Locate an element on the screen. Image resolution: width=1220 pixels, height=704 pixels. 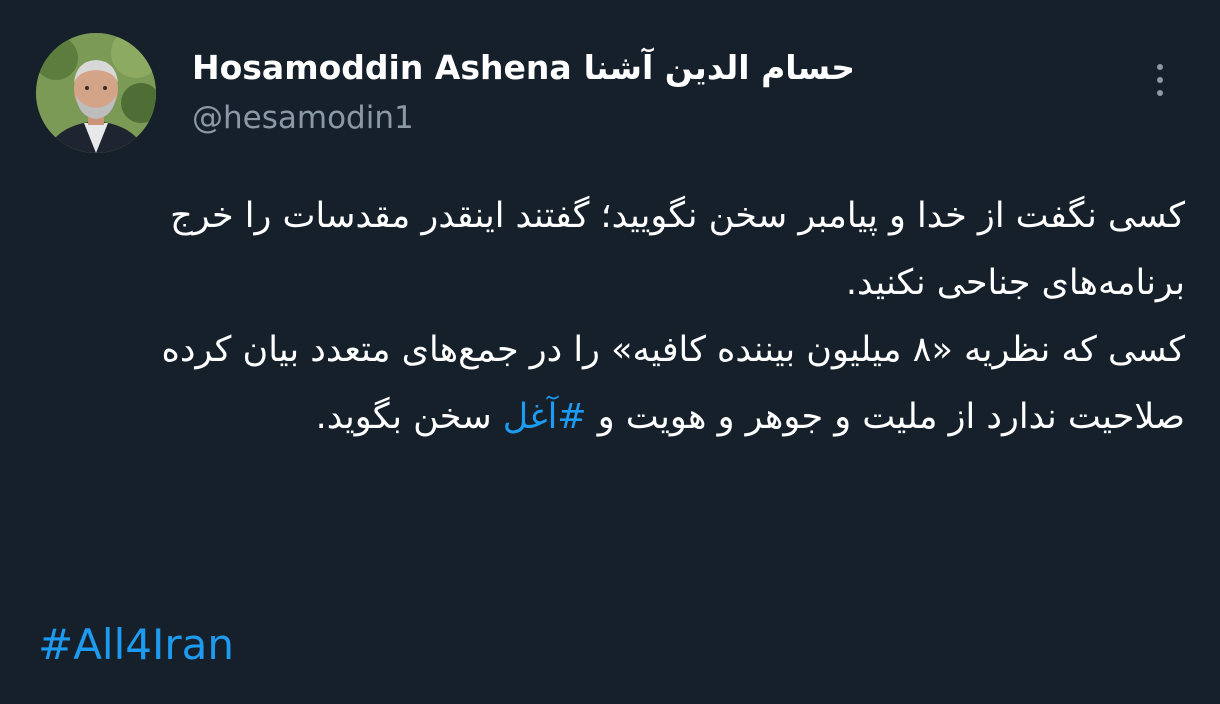
hashtag-link-all4iran: #All4Iran is located at coordinates (136, 645).